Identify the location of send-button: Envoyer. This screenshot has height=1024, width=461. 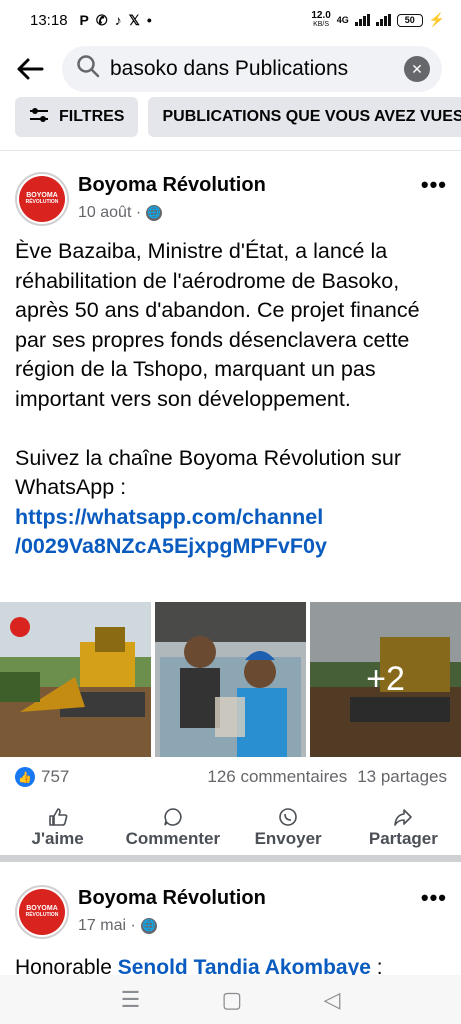
(288, 828).